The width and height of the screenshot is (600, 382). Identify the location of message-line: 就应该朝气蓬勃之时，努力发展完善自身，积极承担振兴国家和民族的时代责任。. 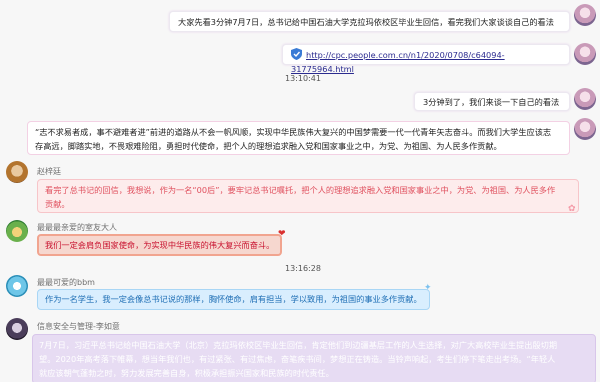
(186, 373).